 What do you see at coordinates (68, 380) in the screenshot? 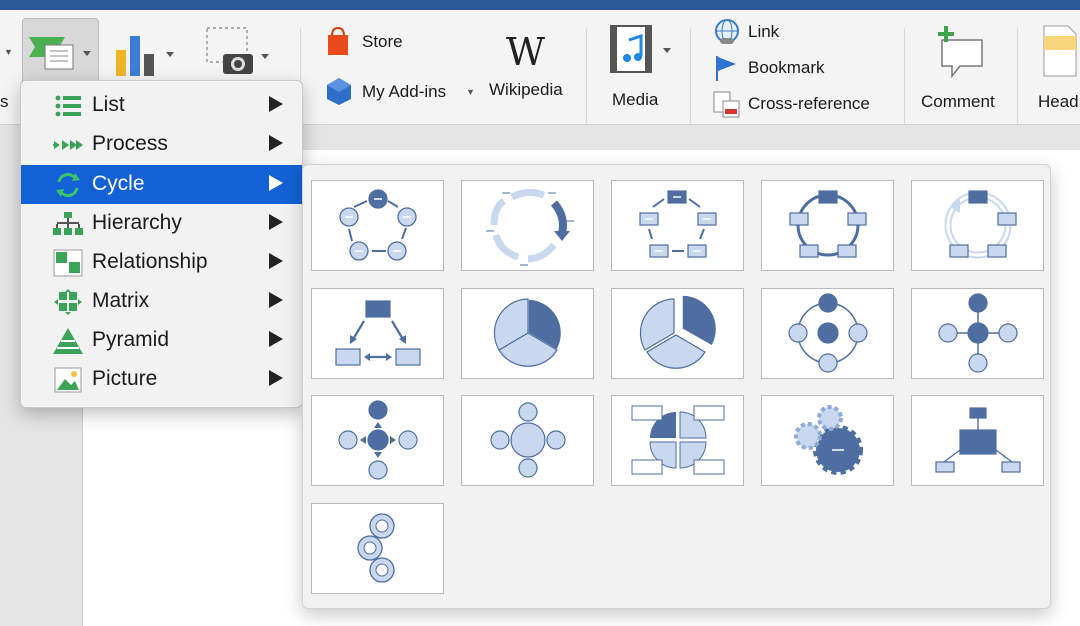
I see `picture-icon` at bounding box center [68, 380].